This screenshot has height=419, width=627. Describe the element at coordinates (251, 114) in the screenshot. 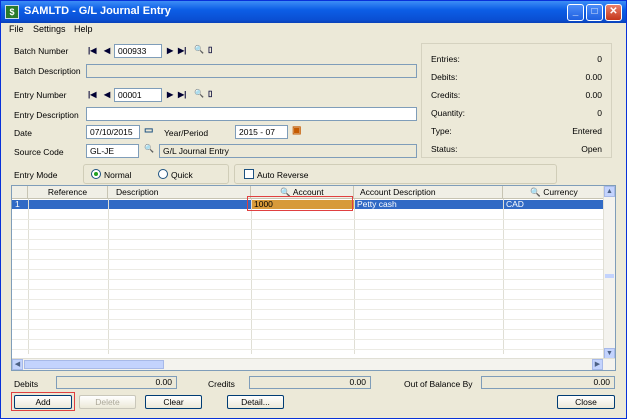

I see `entry-description-field` at that location.